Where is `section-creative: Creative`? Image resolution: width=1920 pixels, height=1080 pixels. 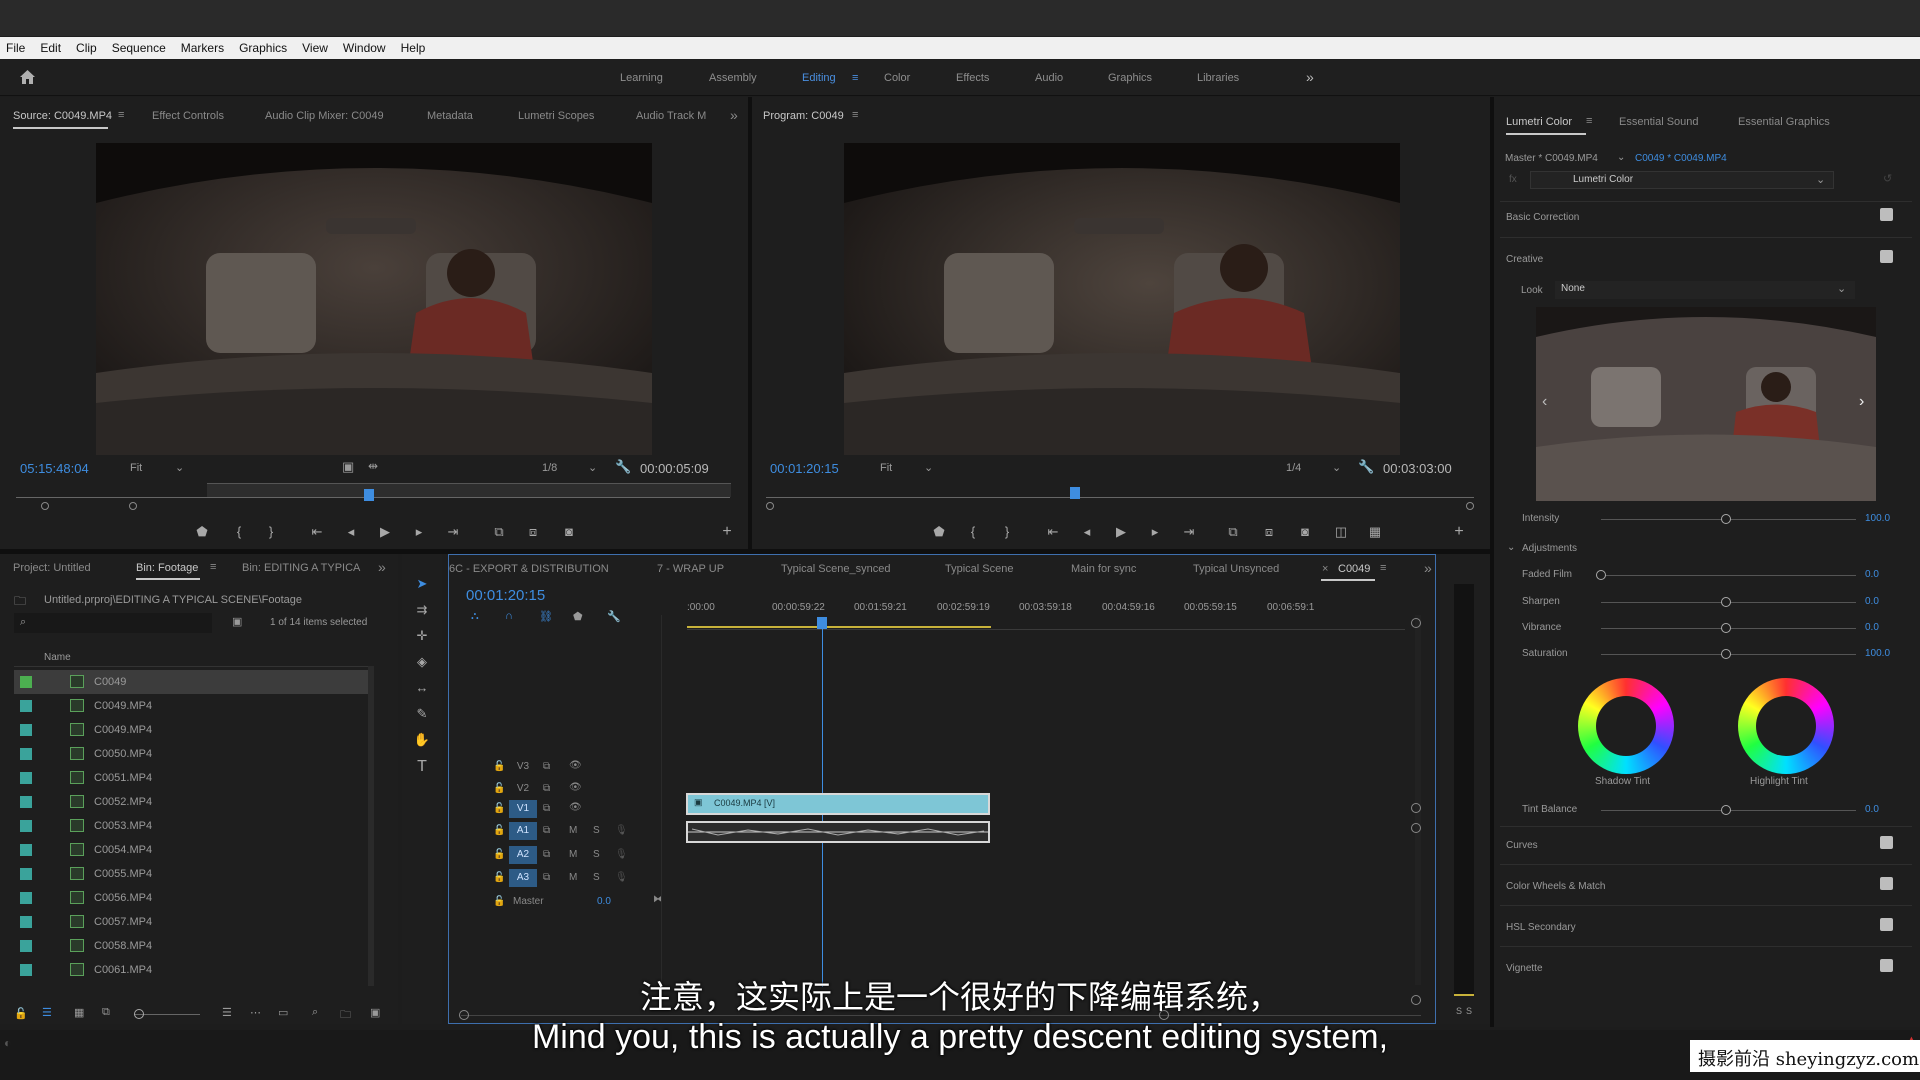 section-creative: Creative is located at coordinates (1524, 259).